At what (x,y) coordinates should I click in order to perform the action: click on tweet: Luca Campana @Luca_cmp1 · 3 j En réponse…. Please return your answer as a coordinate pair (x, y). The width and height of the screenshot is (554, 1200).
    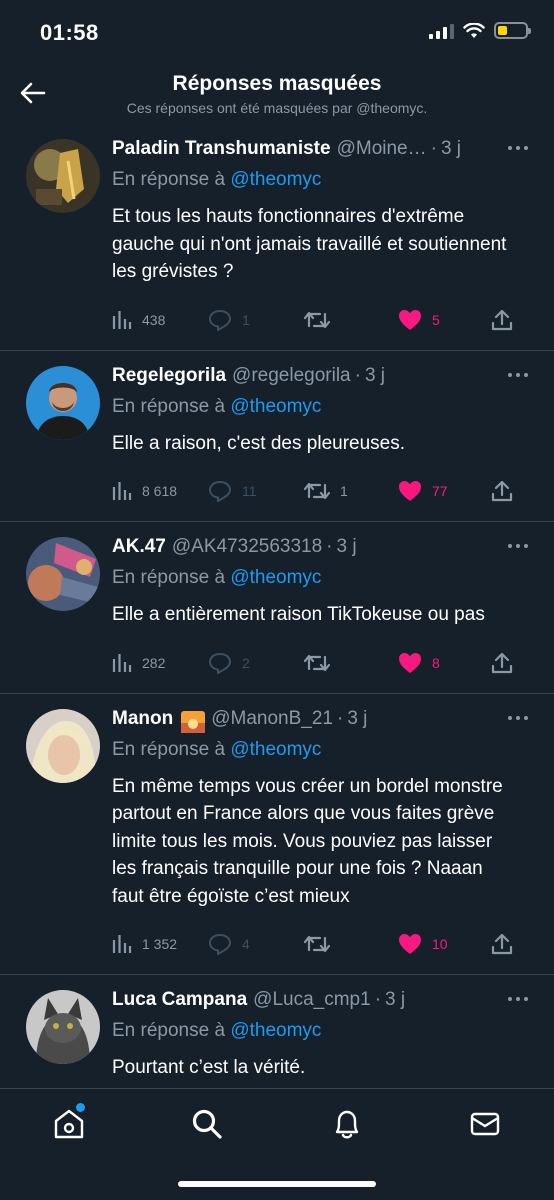
    Looking at the image, I should click on (277, 1028).